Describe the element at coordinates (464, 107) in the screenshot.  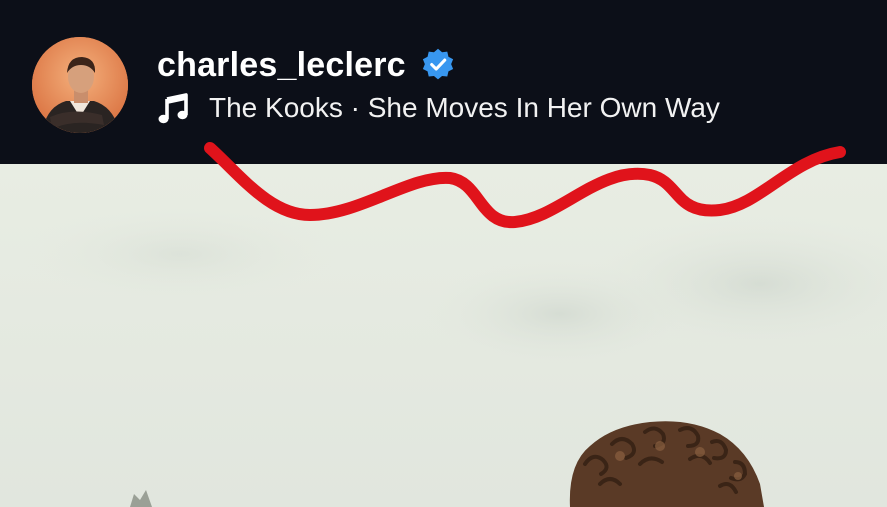
I see `music-track-label: The Kooks · She Moves In Her Own Way` at that location.